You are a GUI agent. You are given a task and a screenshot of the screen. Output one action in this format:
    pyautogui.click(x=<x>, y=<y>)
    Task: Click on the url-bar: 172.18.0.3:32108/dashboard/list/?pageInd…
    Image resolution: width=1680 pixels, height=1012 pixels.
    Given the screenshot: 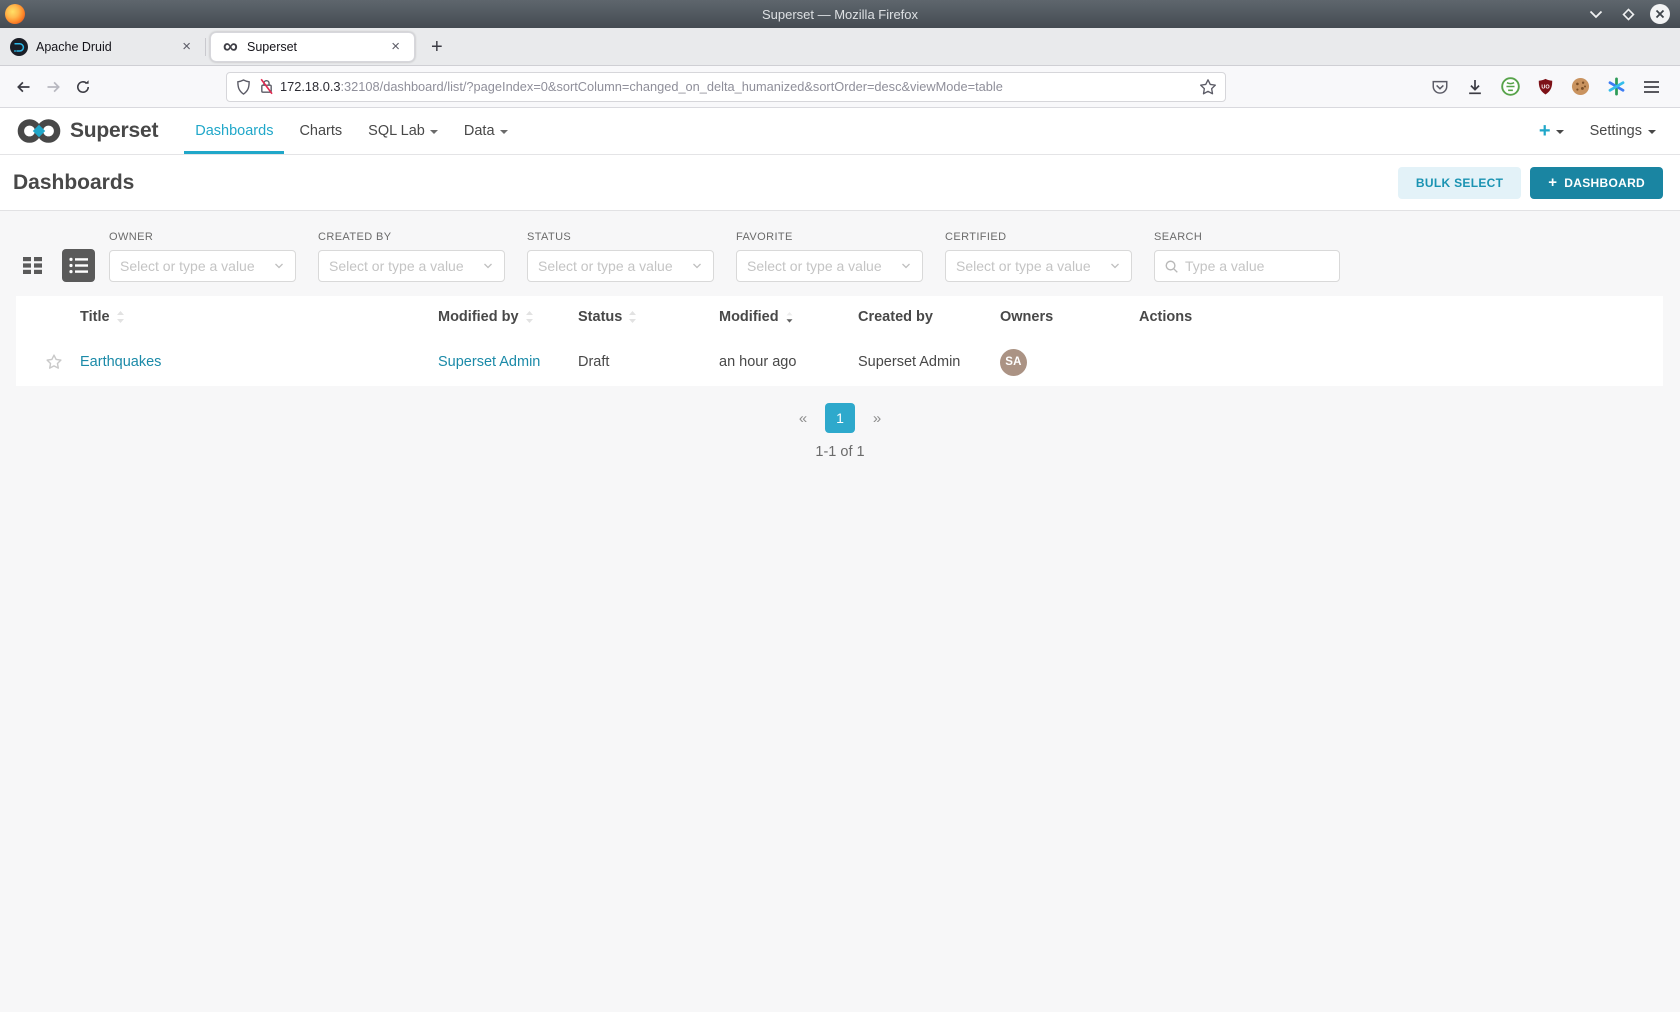 What is the action you would take?
    pyautogui.click(x=726, y=86)
    